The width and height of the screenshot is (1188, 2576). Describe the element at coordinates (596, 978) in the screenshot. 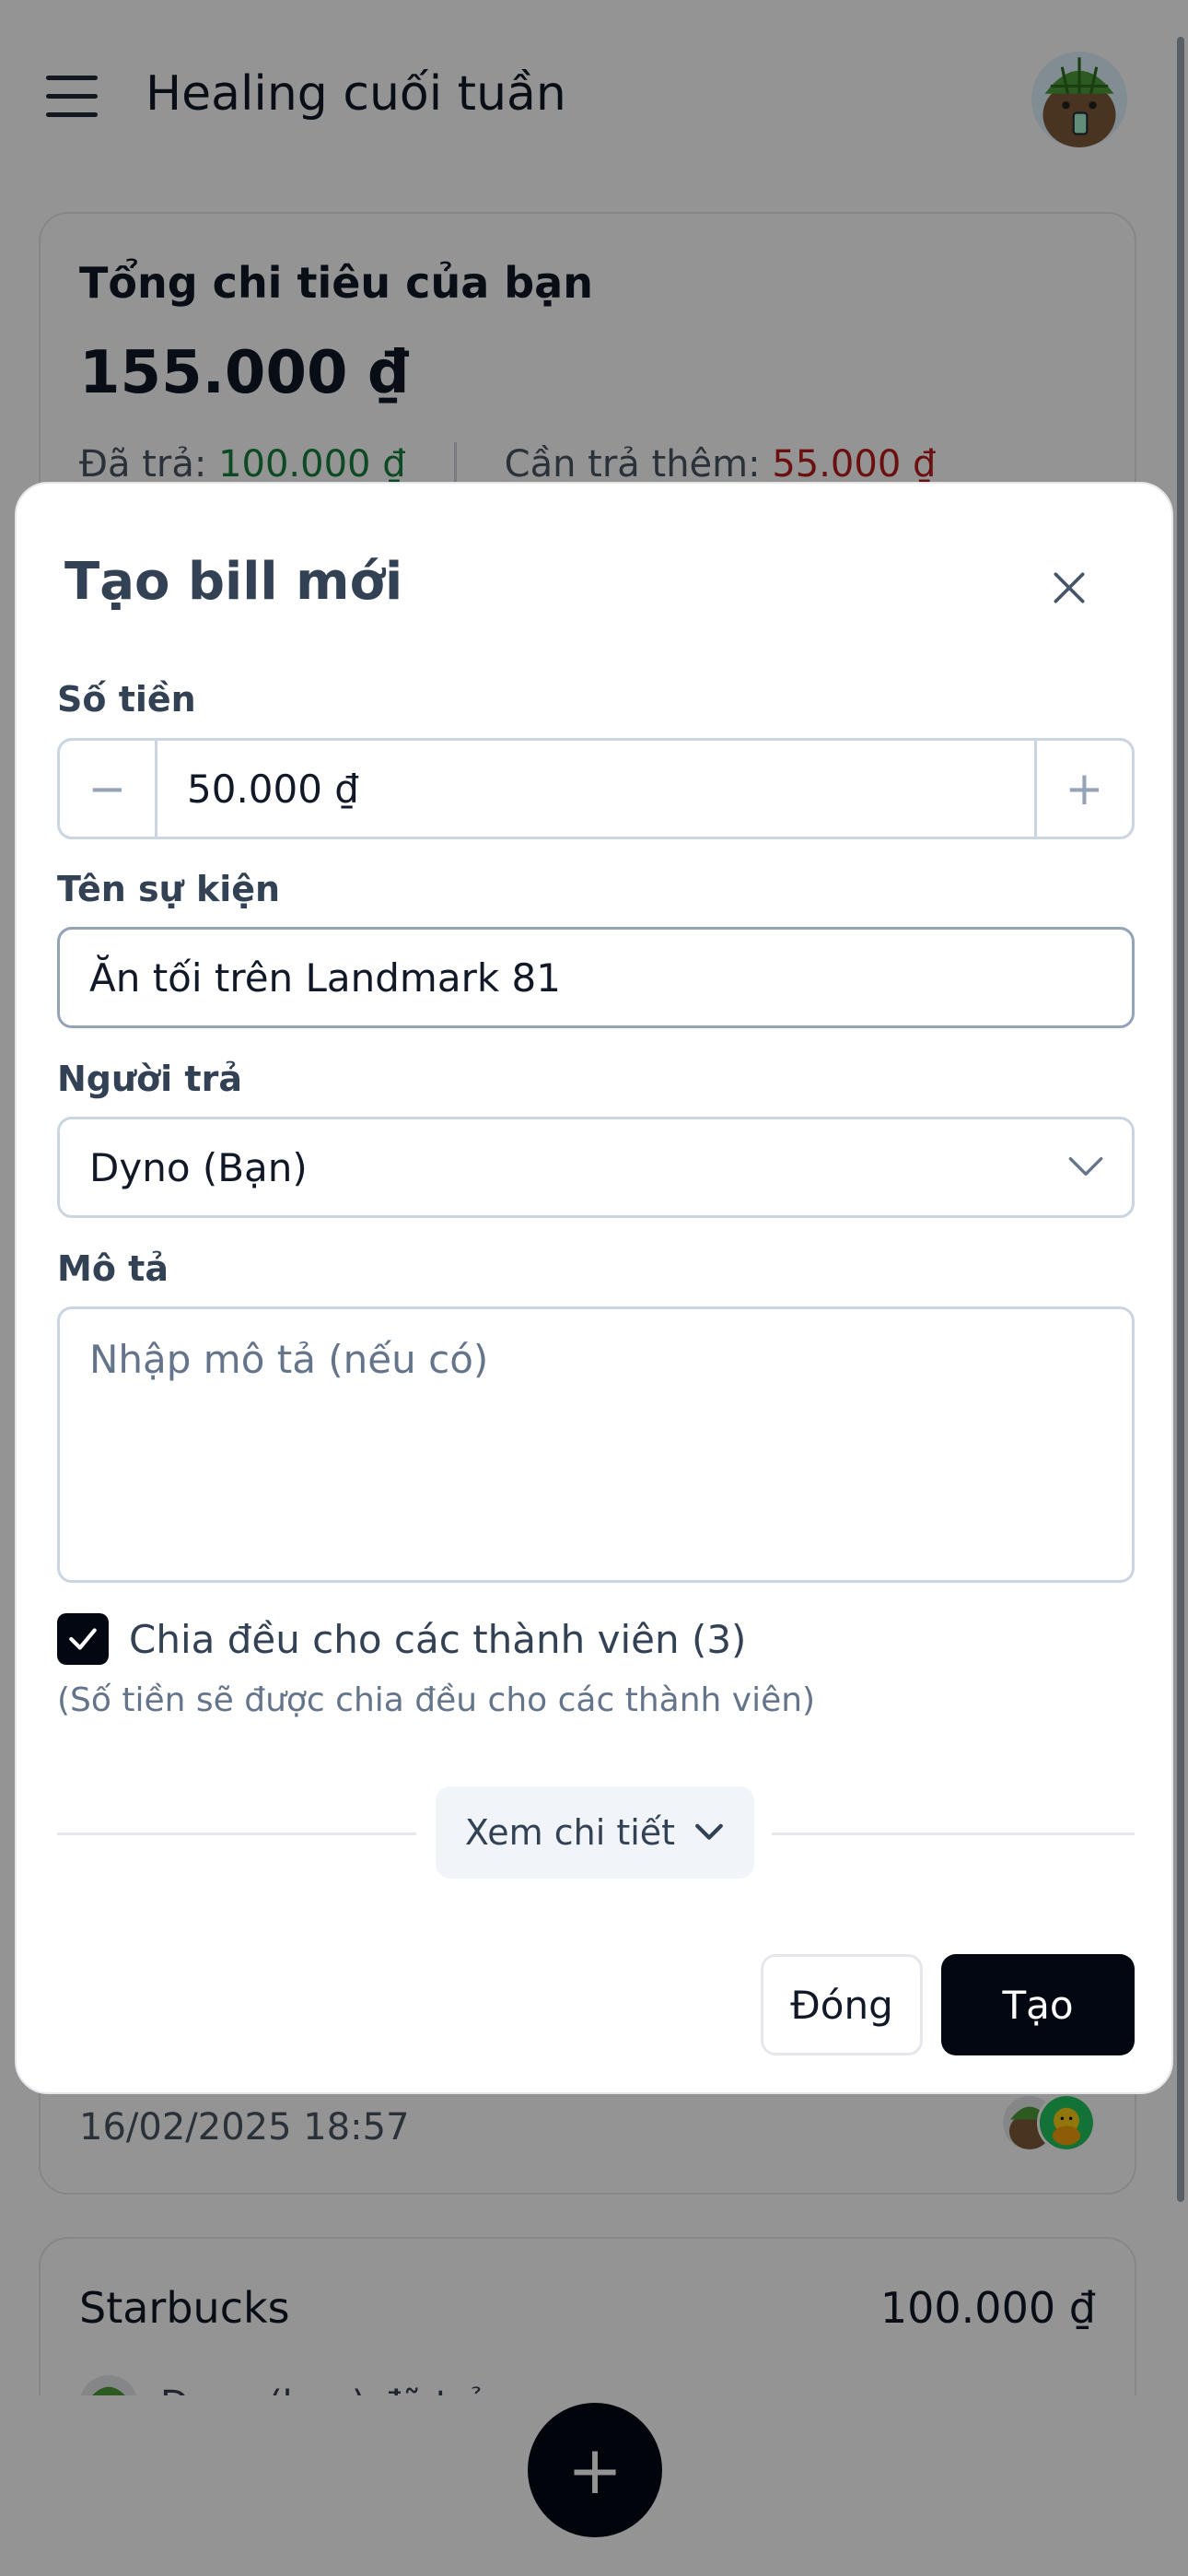

I see `event-name-input: Ăn tối trên Landmark 81` at that location.